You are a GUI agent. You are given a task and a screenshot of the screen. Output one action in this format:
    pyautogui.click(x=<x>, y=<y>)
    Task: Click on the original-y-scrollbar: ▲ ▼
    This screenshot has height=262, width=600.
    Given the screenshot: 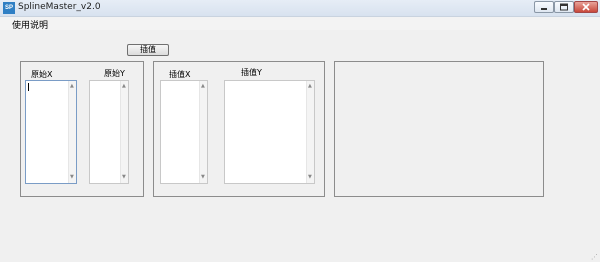 What is the action you would take?
    pyautogui.click(x=124, y=132)
    